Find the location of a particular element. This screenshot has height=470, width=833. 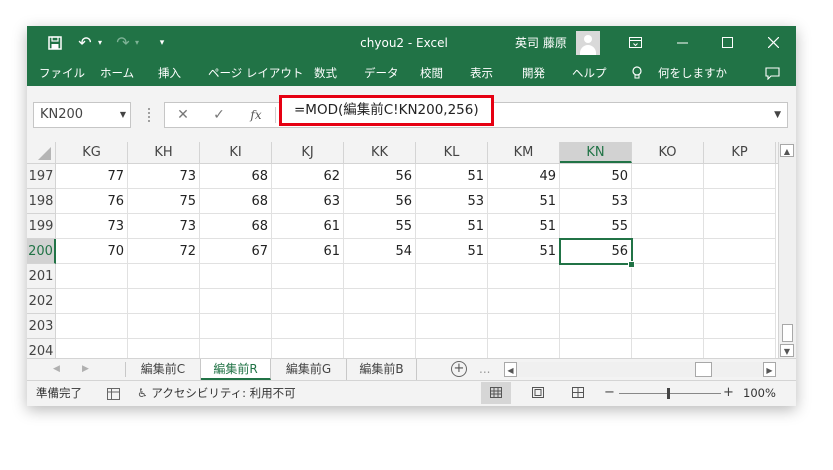

cell: 54 is located at coordinates (380, 251).